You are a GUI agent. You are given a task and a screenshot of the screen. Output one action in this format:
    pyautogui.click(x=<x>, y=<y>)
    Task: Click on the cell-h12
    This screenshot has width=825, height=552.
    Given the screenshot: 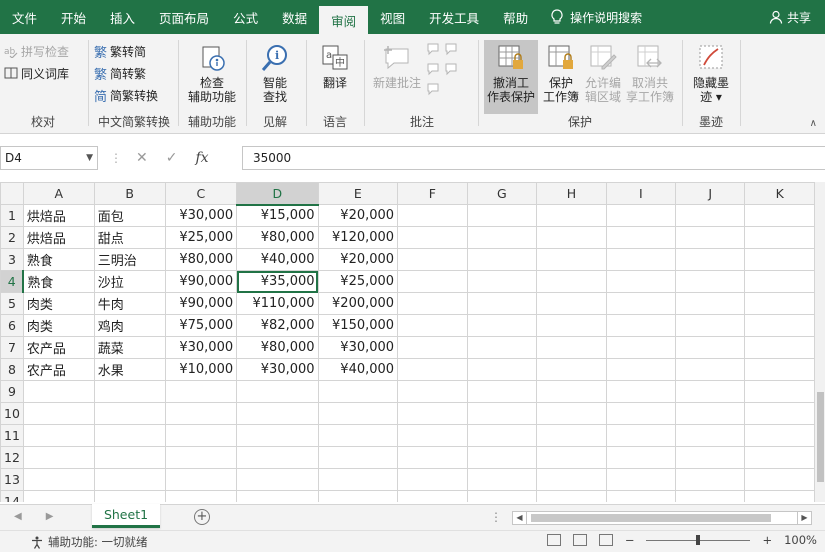 What is the action you would take?
    pyautogui.click(x=571, y=457)
    